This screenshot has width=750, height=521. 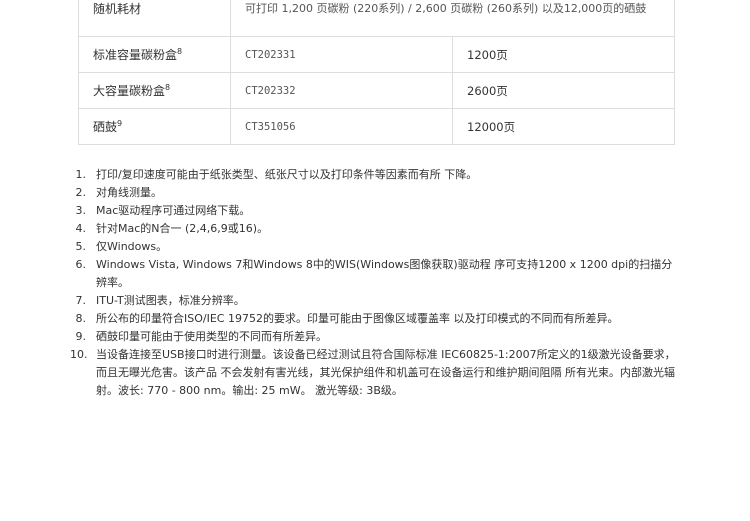 I want to click on footnote-number: 3., so click(x=81, y=210).